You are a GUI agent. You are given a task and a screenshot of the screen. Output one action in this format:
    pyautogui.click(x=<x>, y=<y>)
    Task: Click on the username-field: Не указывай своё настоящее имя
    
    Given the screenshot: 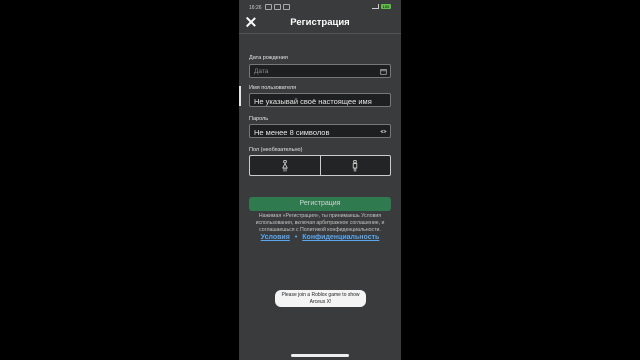 What is the action you would take?
    pyautogui.click(x=320, y=100)
    